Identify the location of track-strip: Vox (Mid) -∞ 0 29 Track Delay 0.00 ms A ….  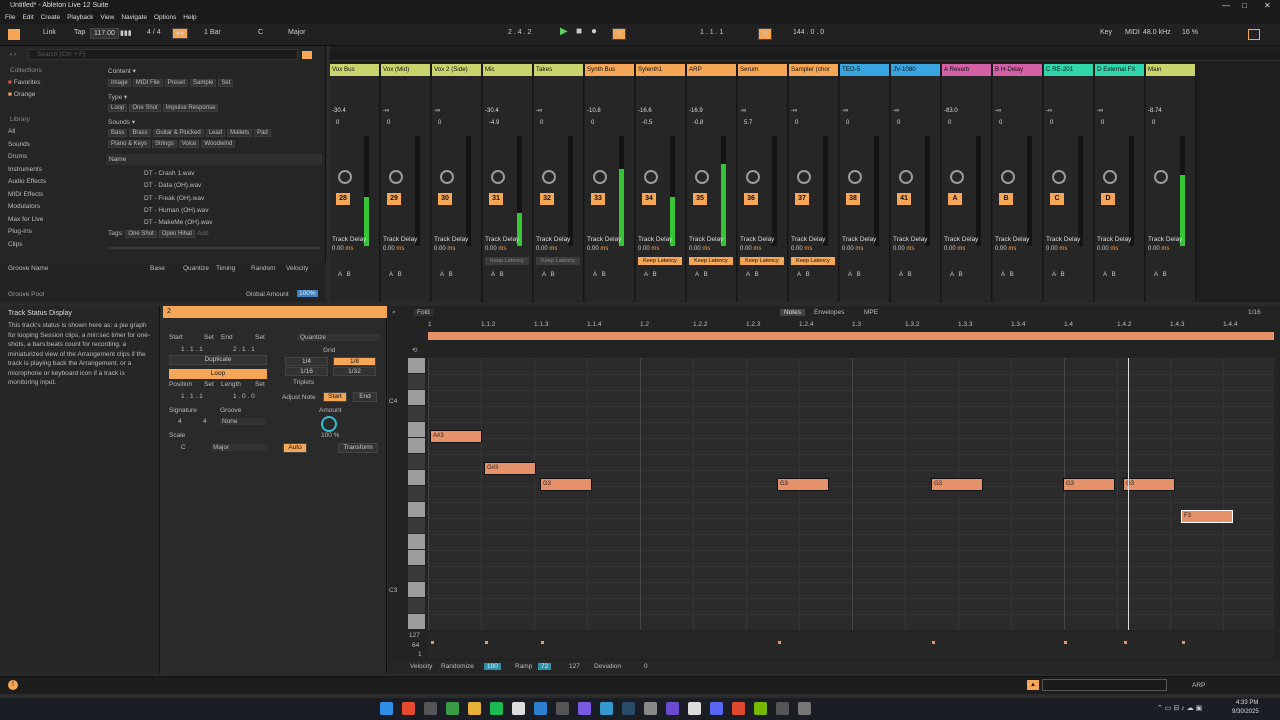
(406, 183).